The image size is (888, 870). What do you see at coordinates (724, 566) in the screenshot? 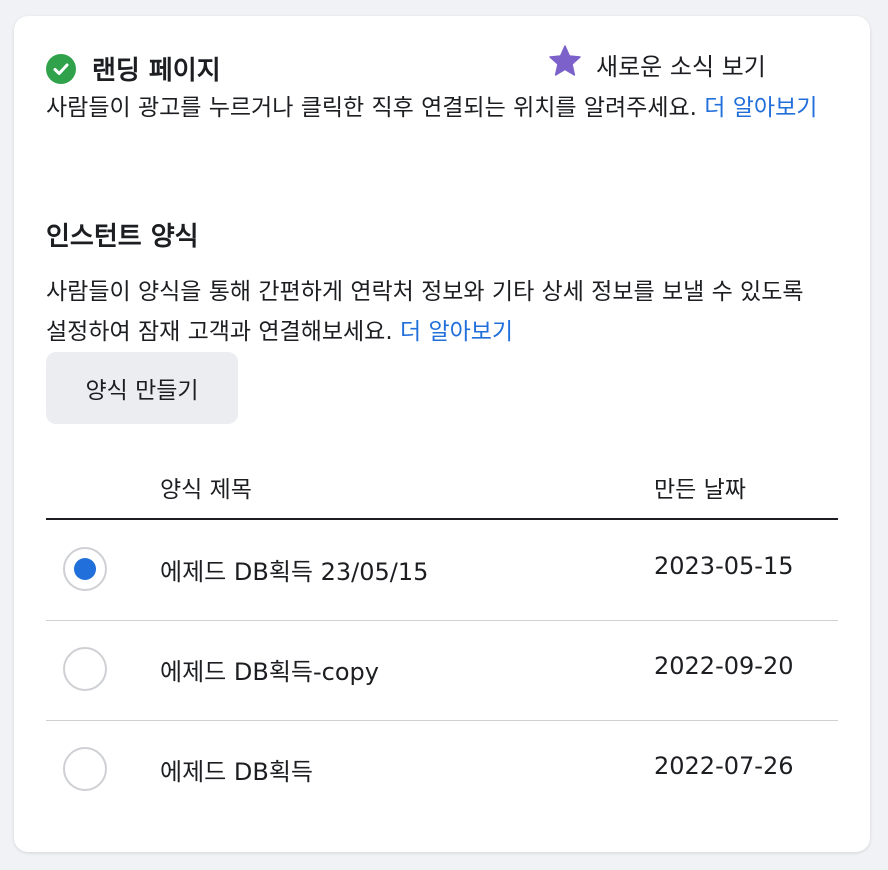
I see `form-date-cell: 2023-05-15` at bounding box center [724, 566].